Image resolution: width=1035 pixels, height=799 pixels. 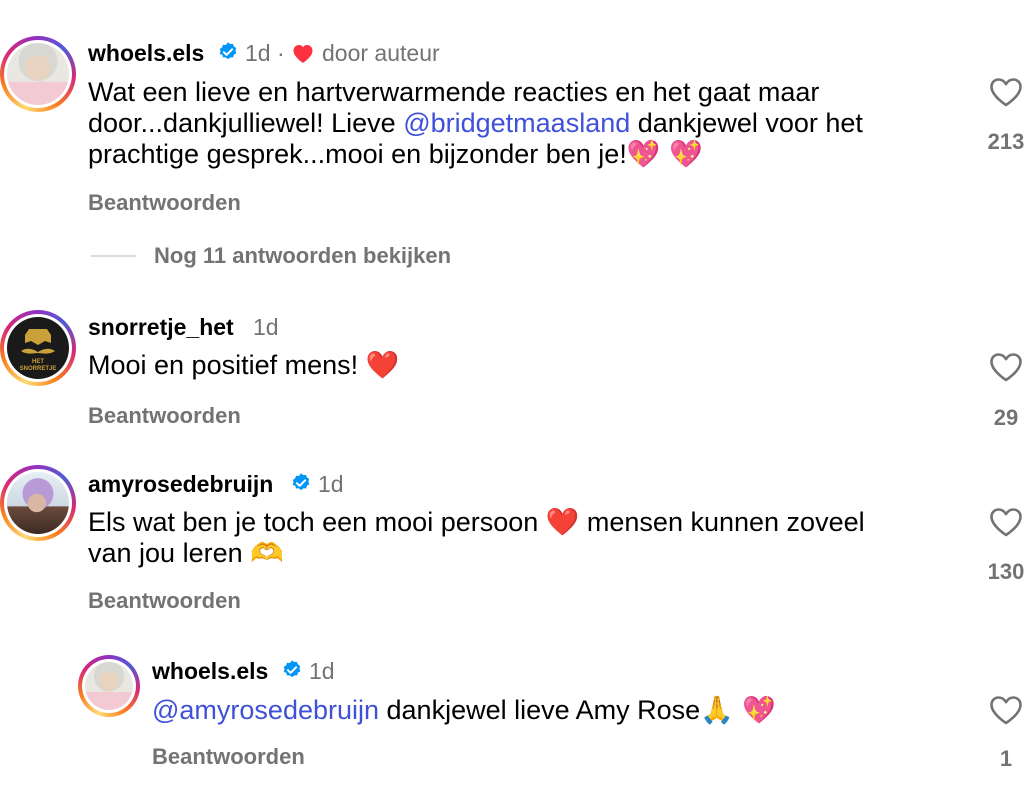 I want to click on text-segment: Mooi en positief mens!, so click(x=227, y=365).